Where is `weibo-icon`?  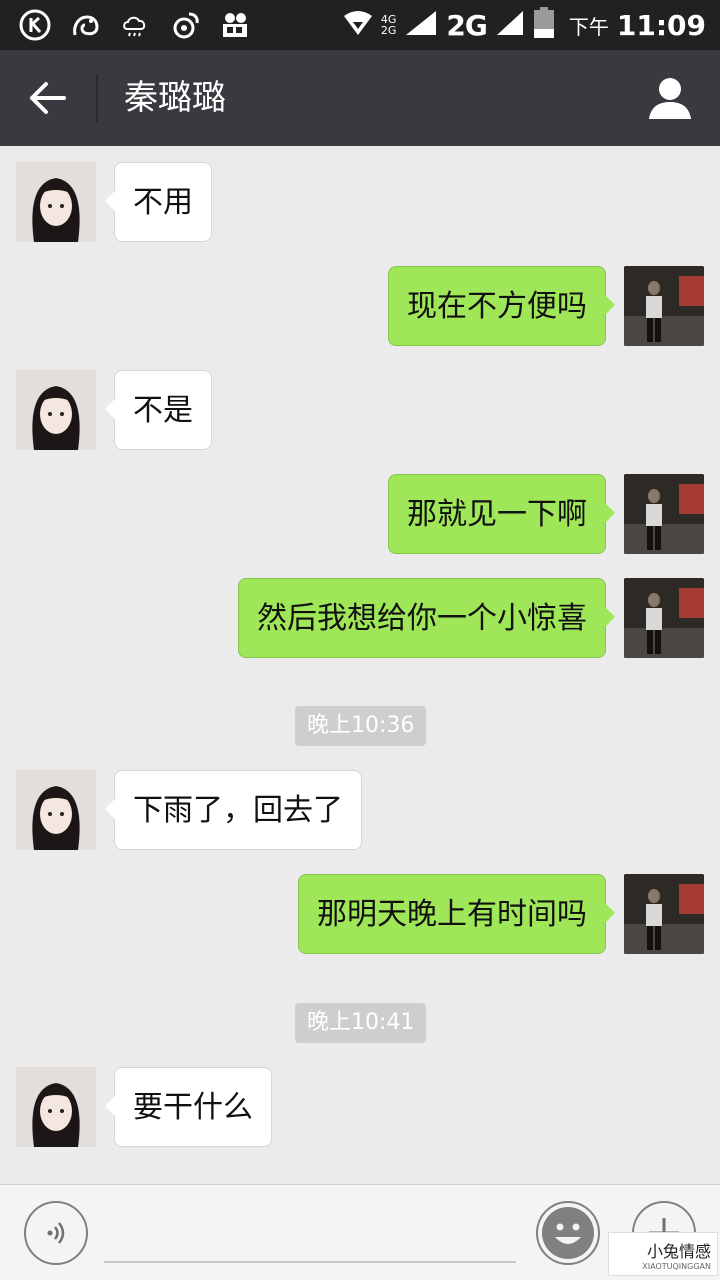
weibo-icon is located at coordinates (185, 25).